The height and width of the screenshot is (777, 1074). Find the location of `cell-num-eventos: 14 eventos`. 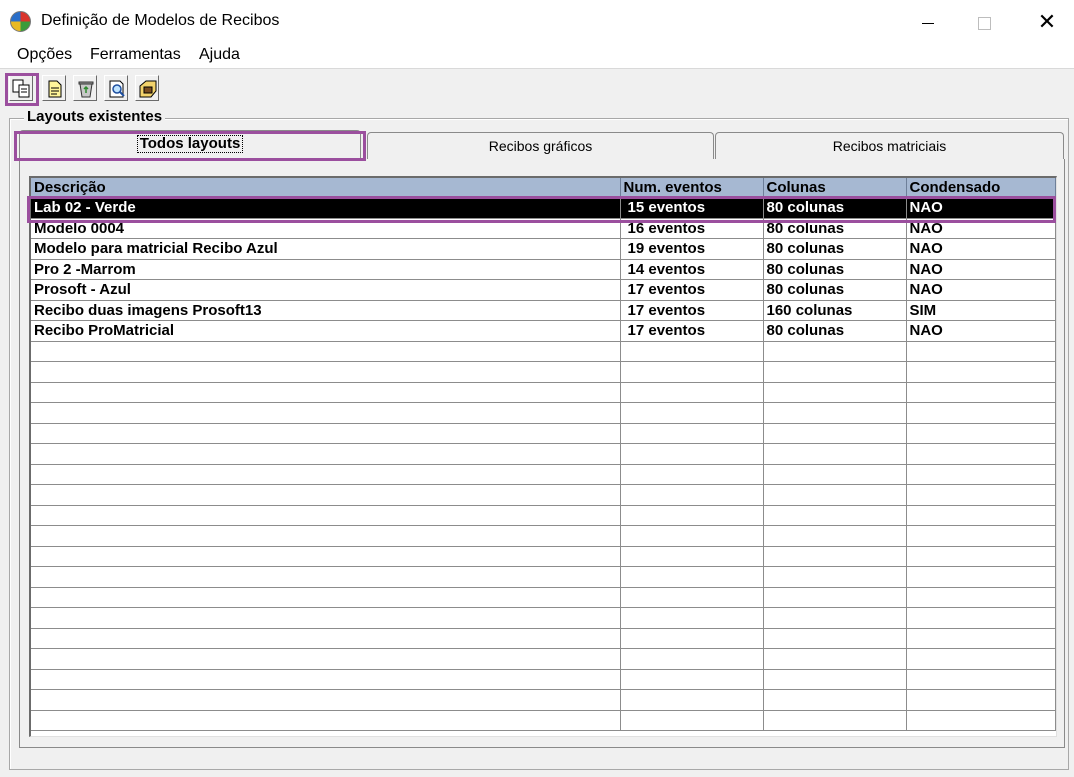

cell-num-eventos: 14 eventos is located at coordinates (692, 269).